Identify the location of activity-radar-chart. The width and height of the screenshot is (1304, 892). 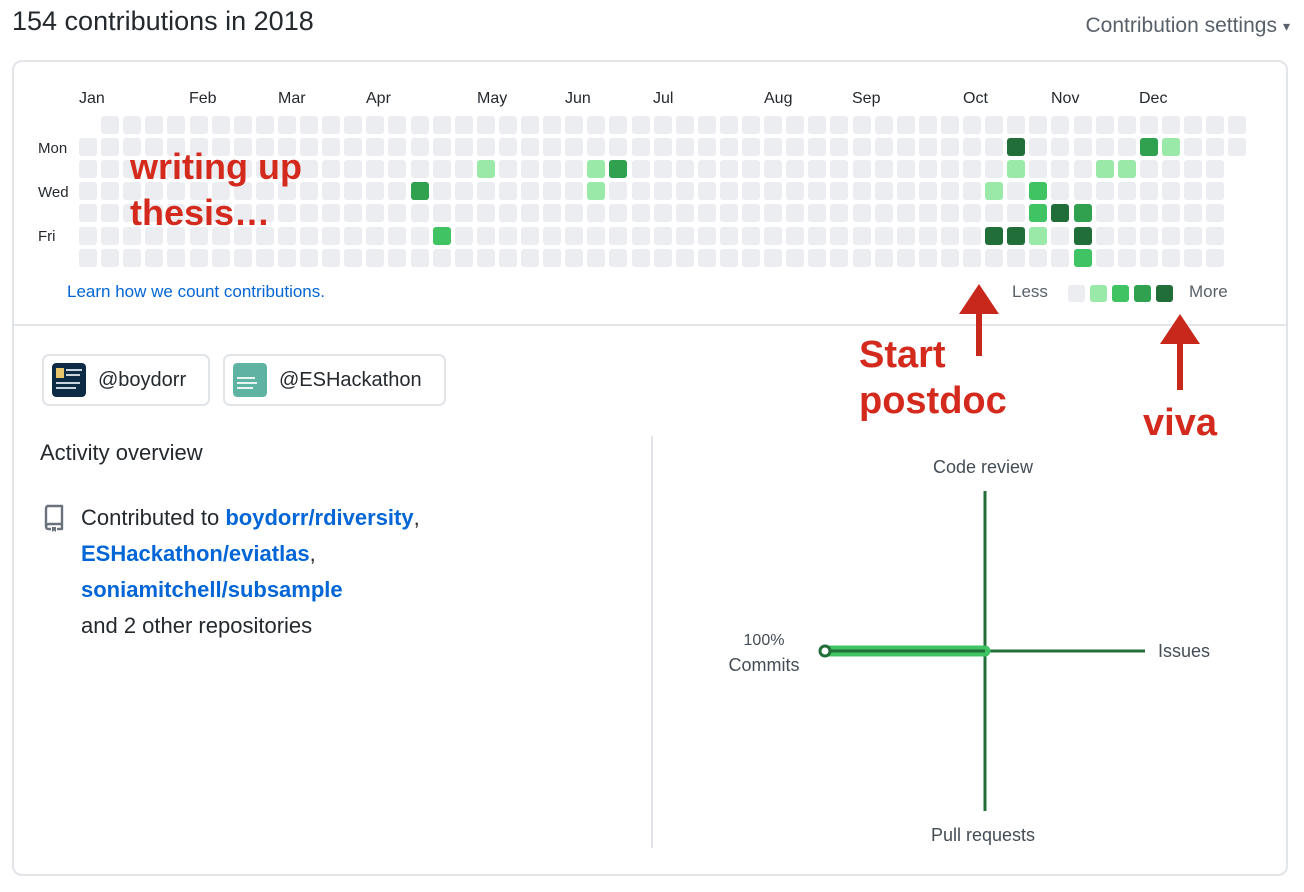
(981, 651).